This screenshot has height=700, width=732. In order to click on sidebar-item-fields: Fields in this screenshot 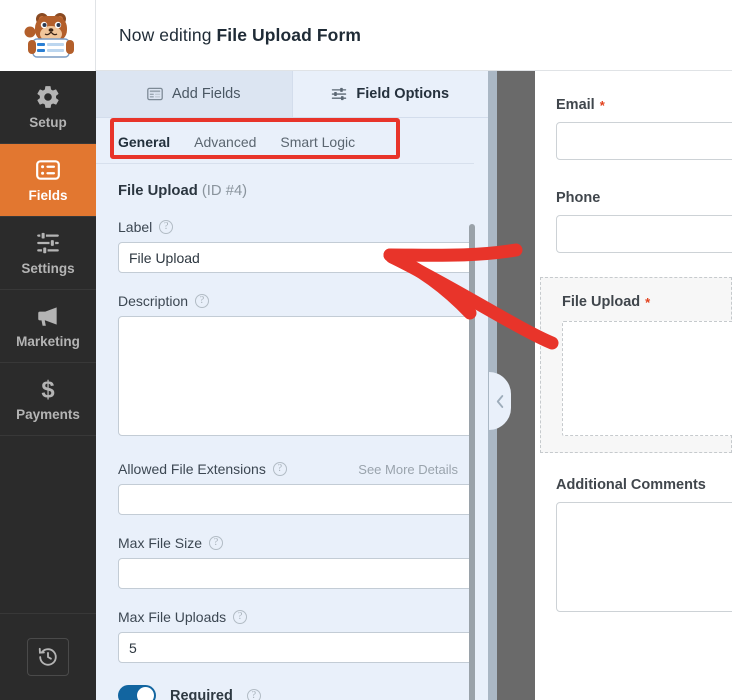, I will do `click(48, 180)`.